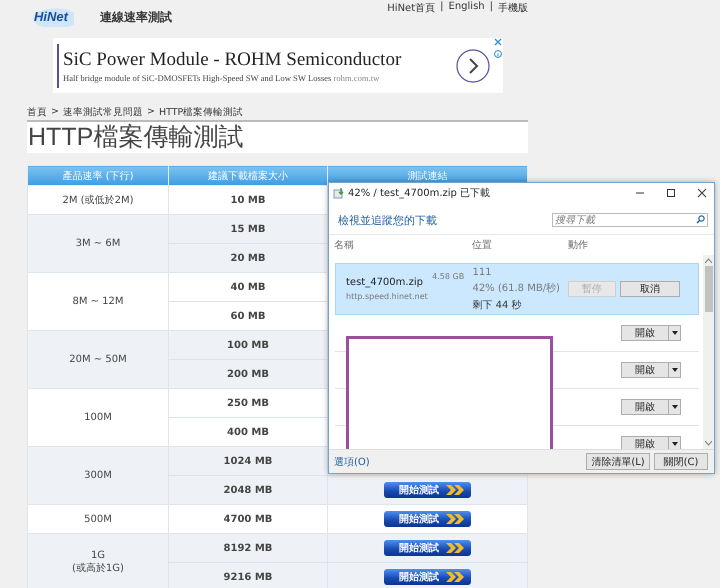  I want to click on table-cell: 500M, so click(98, 519).